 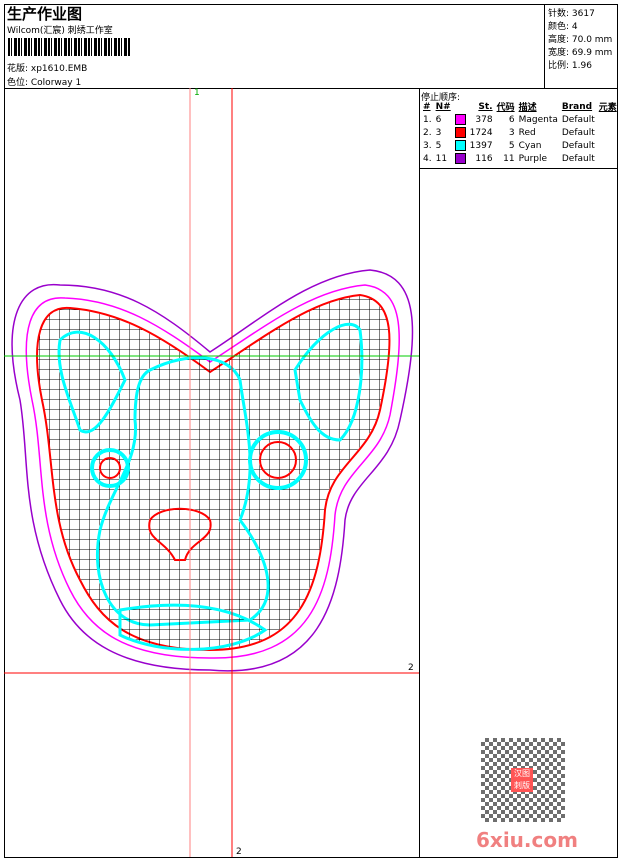 What do you see at coordinates (411, 668) in the screenshot?
I see `guide-label-h2: 2` at bounding box center [411, 668].